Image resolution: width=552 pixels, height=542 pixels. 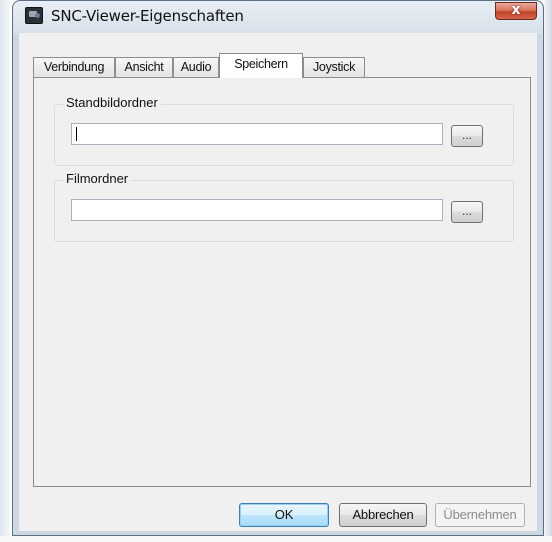 I want to click on apply-button: Übernehmen, so click(x=480, y=515).